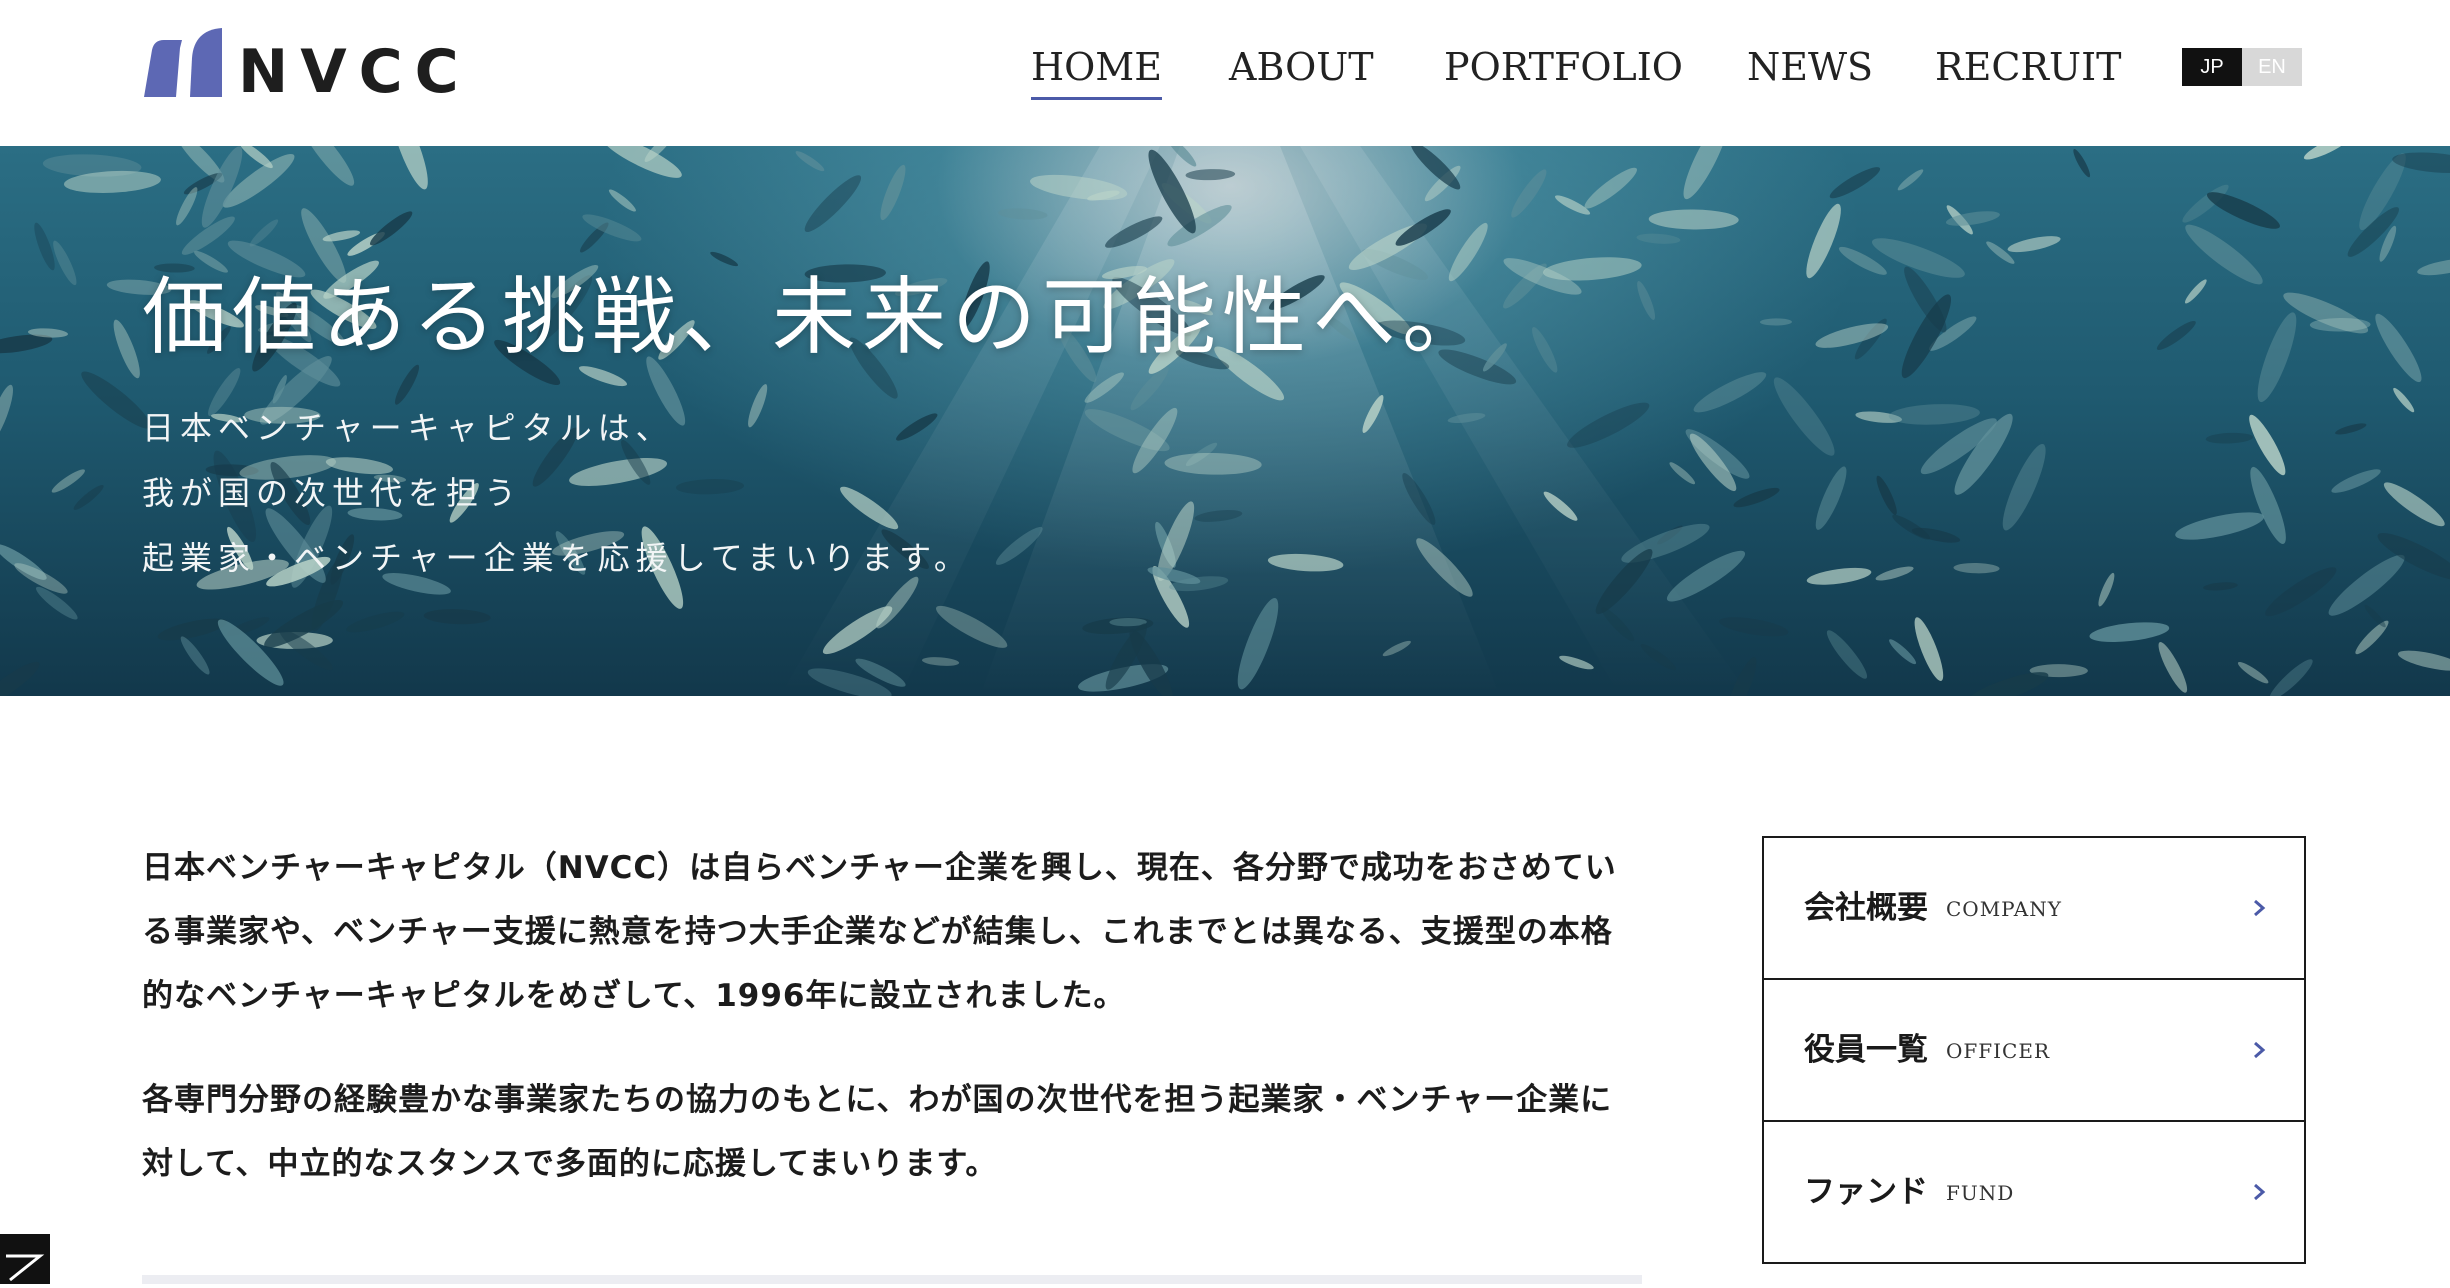  I want to click on sidebar-item-label: 会社概要, so click(1866, 908).